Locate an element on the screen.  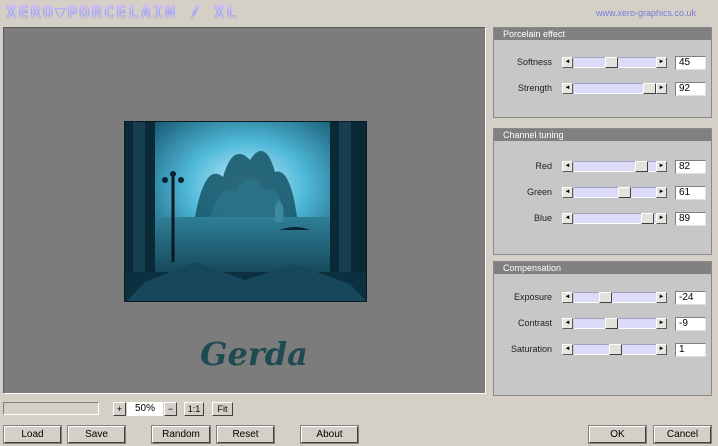
slider-row-saturation: Saturation ◄ ► 1 is located at coordinates (603, 350).